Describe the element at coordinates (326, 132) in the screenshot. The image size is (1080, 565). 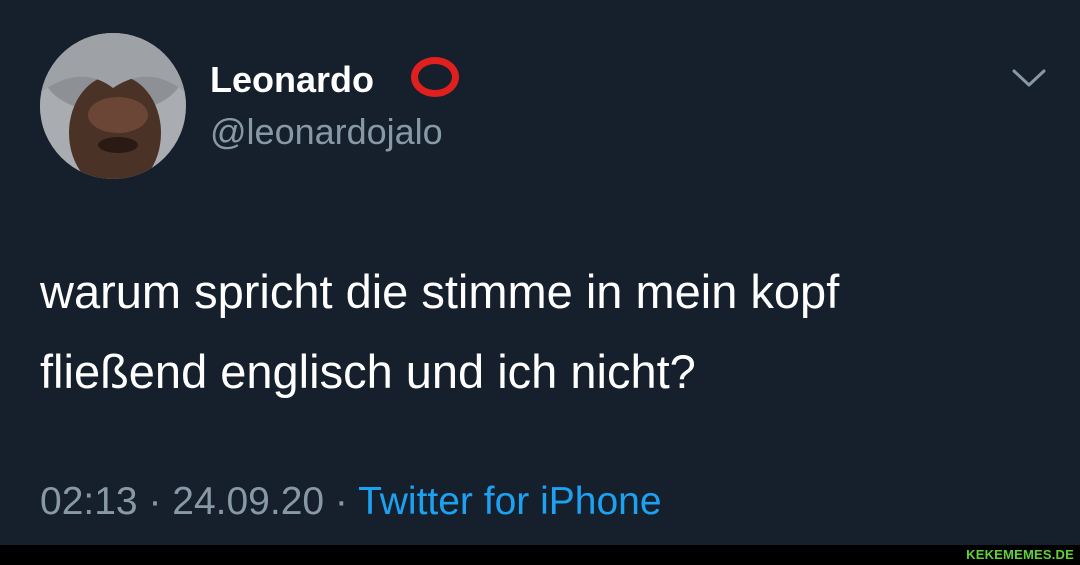
I see `user-handle: @leonardojalo` at that location.